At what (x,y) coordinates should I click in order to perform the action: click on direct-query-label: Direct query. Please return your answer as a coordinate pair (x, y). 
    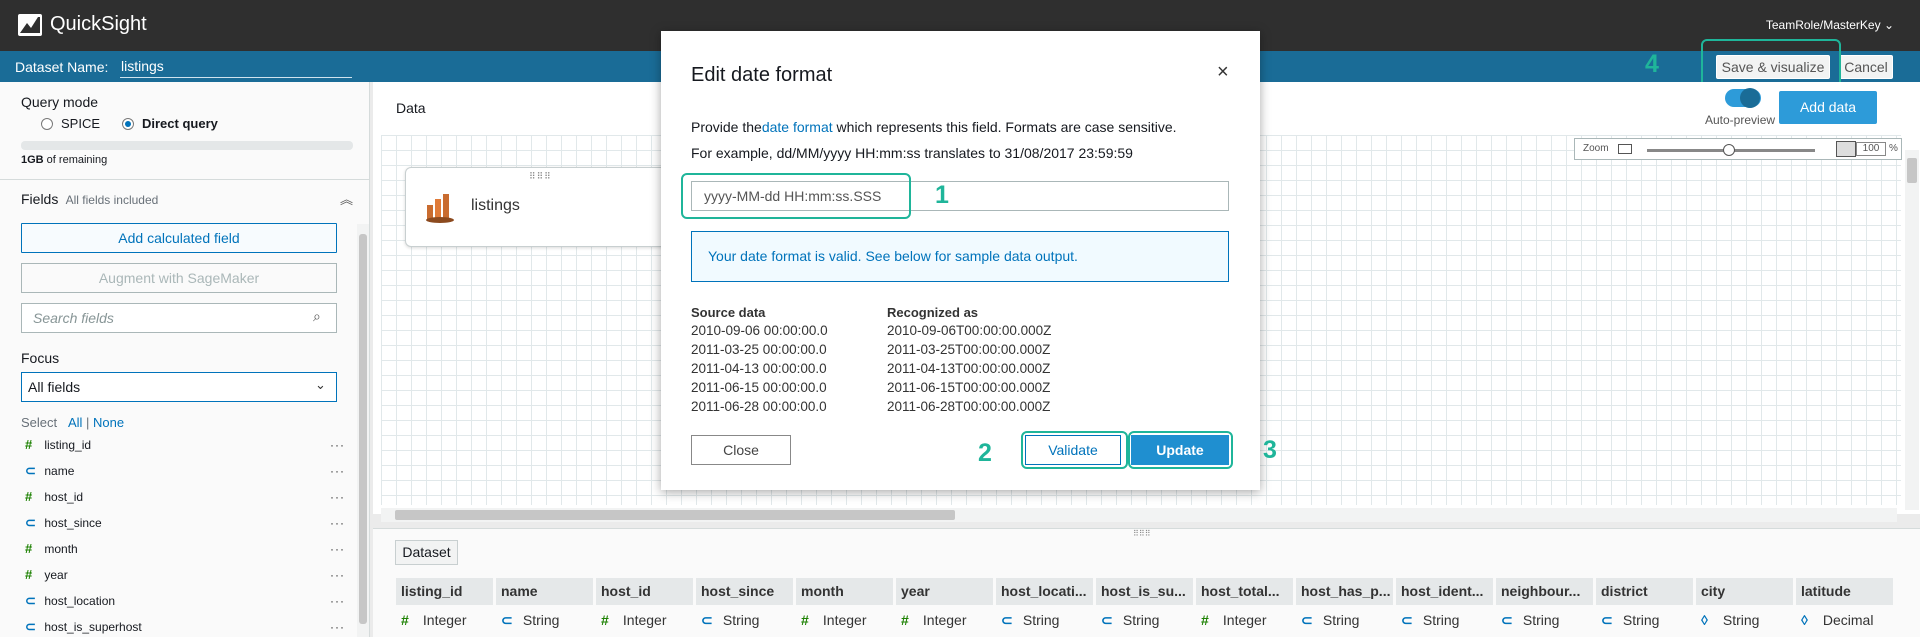
    Looking at the image, I should click on (180, 123).